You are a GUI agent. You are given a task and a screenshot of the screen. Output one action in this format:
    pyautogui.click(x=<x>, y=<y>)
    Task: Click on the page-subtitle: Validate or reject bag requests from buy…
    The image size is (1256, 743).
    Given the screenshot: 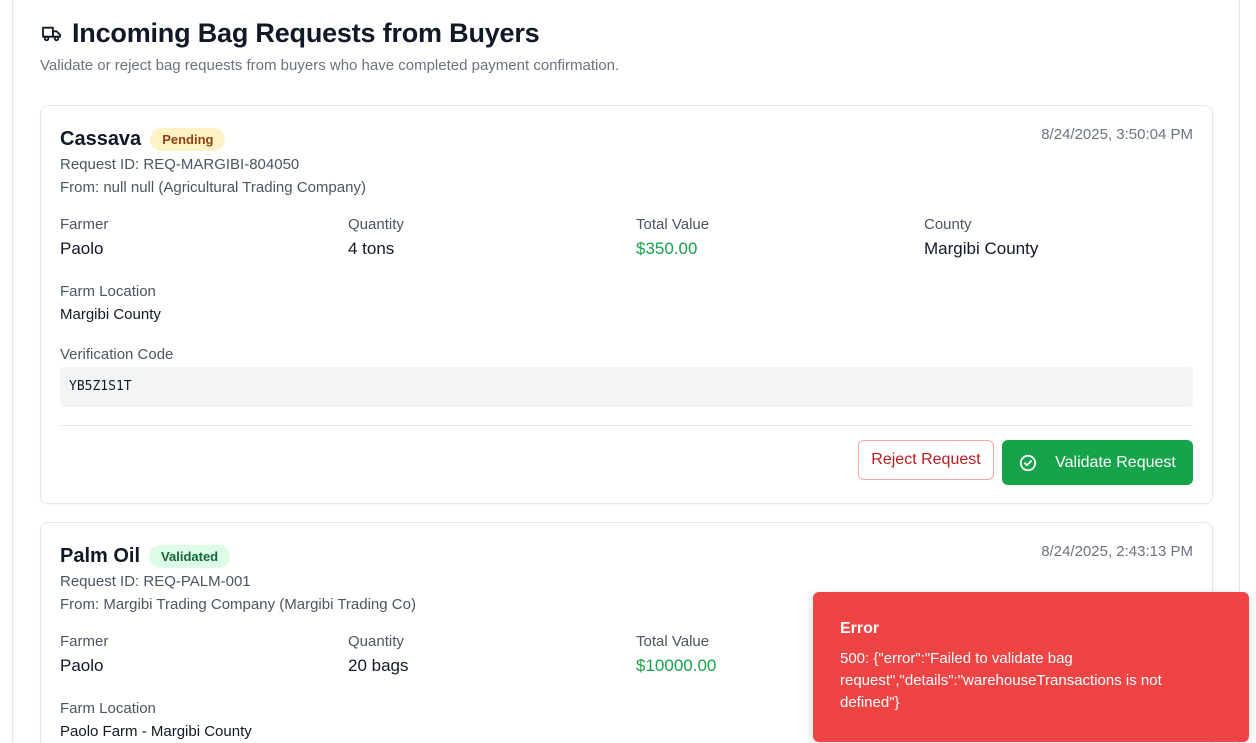 What is the action you would take?
    pyautogui.click(x=330, y=65)
    